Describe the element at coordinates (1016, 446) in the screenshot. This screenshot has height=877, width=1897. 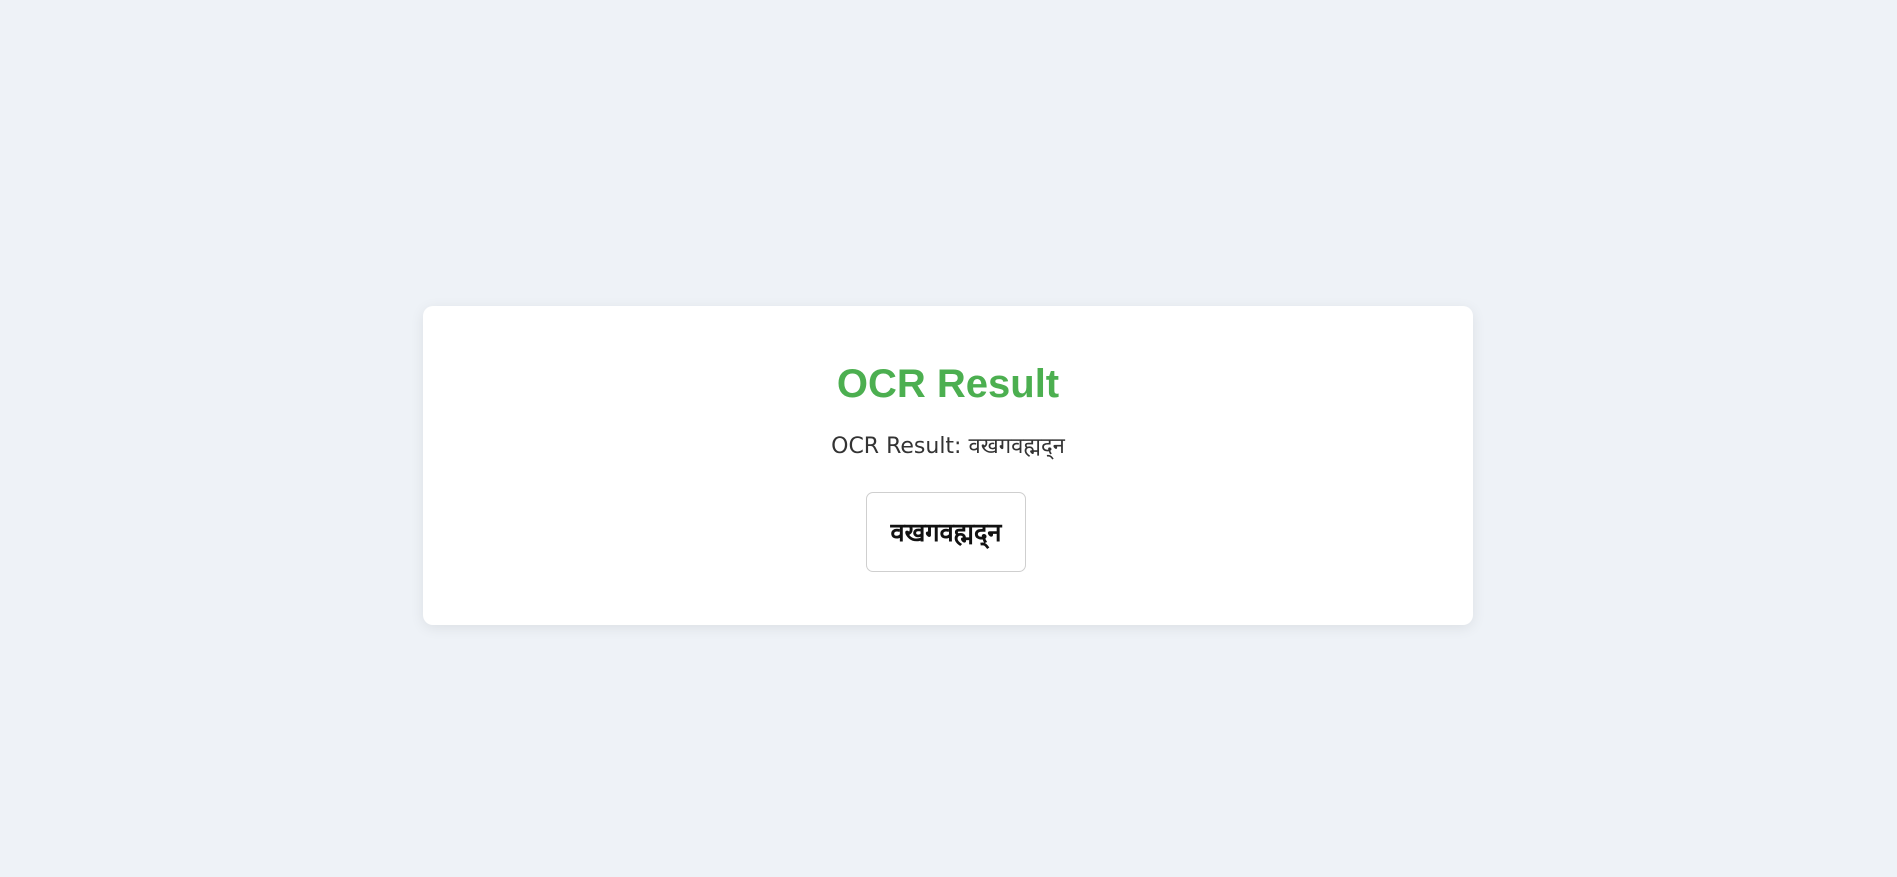
I see `ocr-result-value: वखगवह्मद्न` at that location.